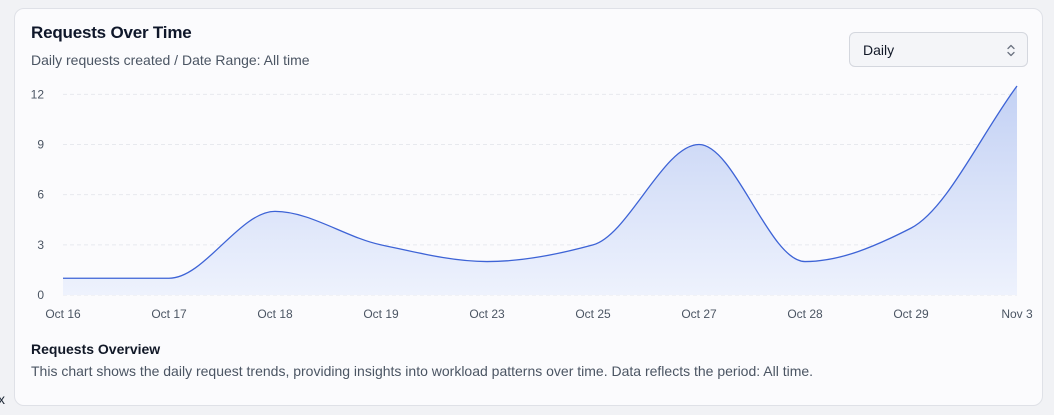 Image resolution: width=1054 pixels, height=415 pixels. What do you see at coordinates (593, 314) in the screenshot?
I see `x-tick-label: Oct 25` at bounding box center [593, 314].